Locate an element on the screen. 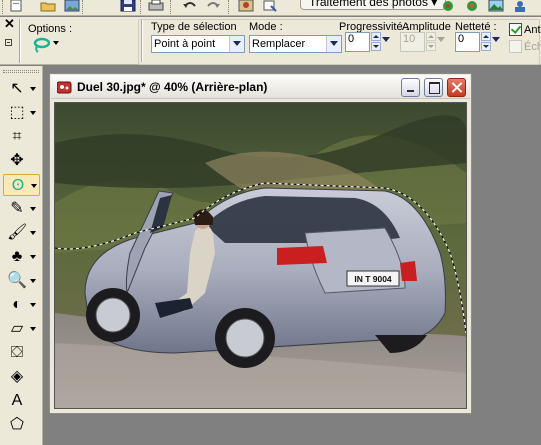  tool-palette: ↖ ⬚ ⌗ ✥ ʘ ✎ 🖌 ♣ 🔍 ◐ ▱ ⛋ ◈ A ⬠ is located at coordinates (21, 255).